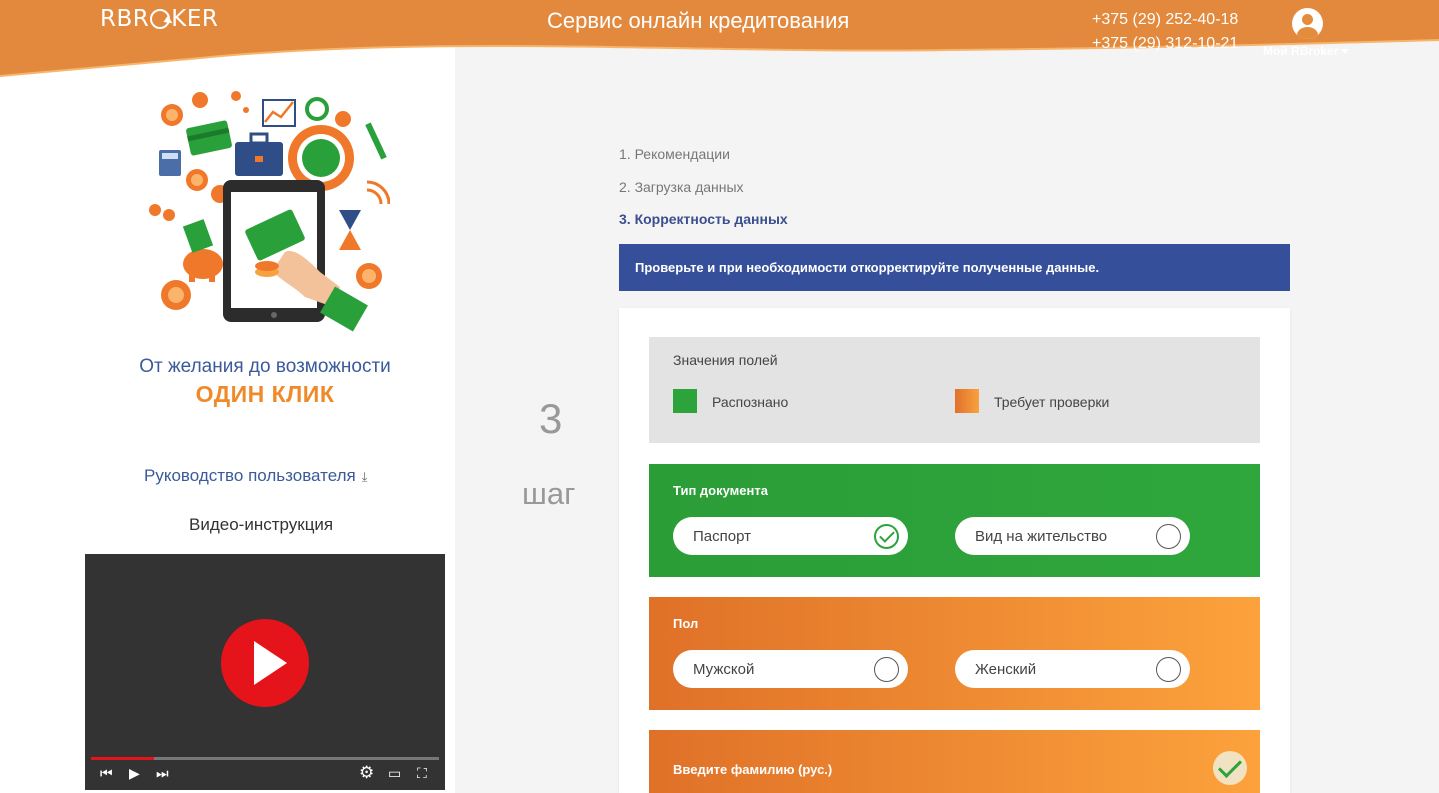 This screenshot has width=1439, height=793. I want to click on phone-number-2: +375 (29) 312-10-21, so click(1165, 44).